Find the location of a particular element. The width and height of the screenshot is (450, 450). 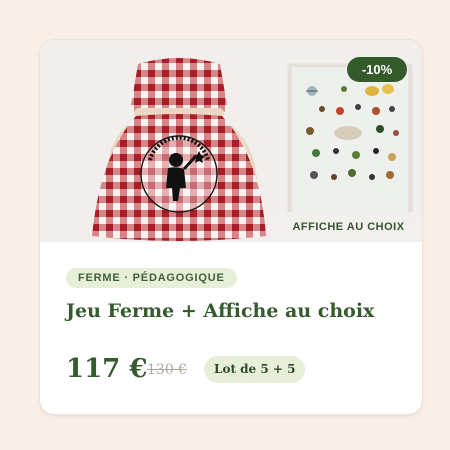

original-price: 130 € is located at coordinates (167, 370).